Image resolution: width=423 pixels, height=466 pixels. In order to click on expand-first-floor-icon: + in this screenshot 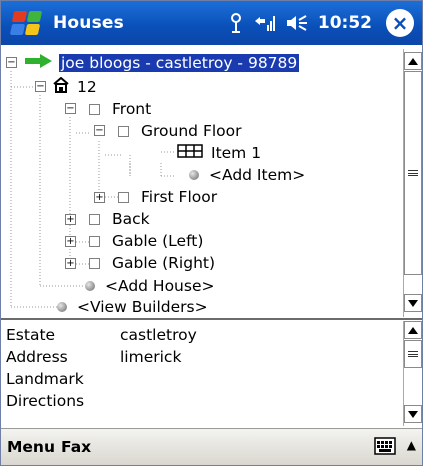, I will do `click(99, 197)`.